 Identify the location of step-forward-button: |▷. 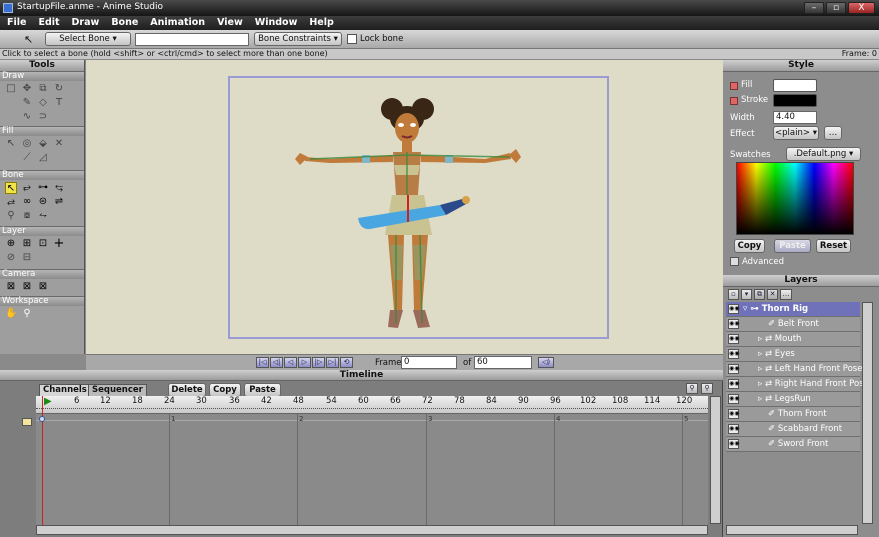
(318, 362).